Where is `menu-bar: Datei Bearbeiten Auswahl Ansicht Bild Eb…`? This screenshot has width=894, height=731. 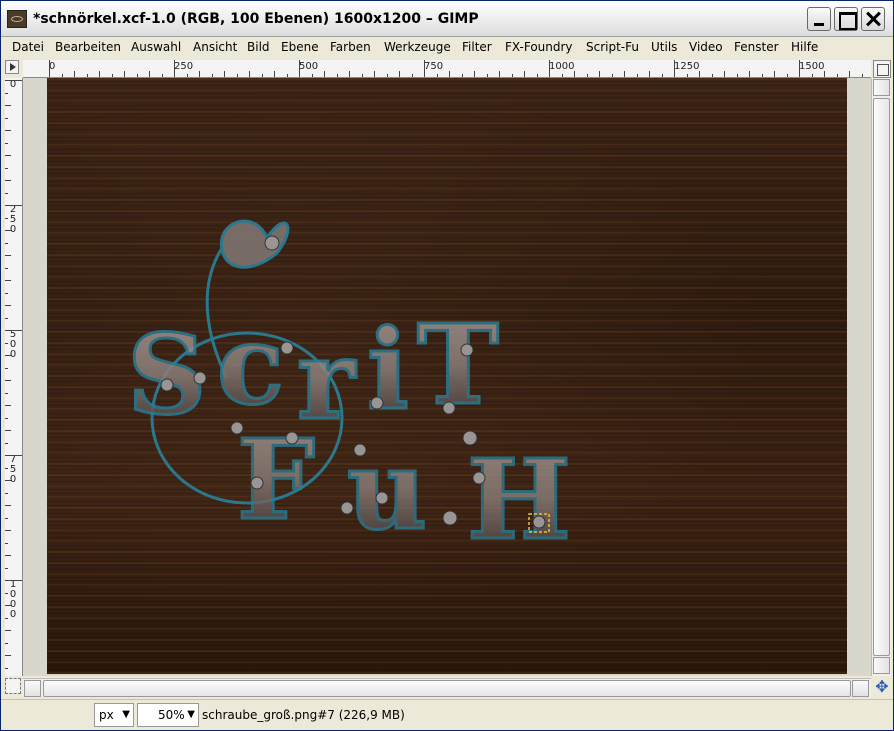 menu-bar: Datei Bearbeiten Auswahl Ansicht Bild Eb… is located at coordinates (447, 48).